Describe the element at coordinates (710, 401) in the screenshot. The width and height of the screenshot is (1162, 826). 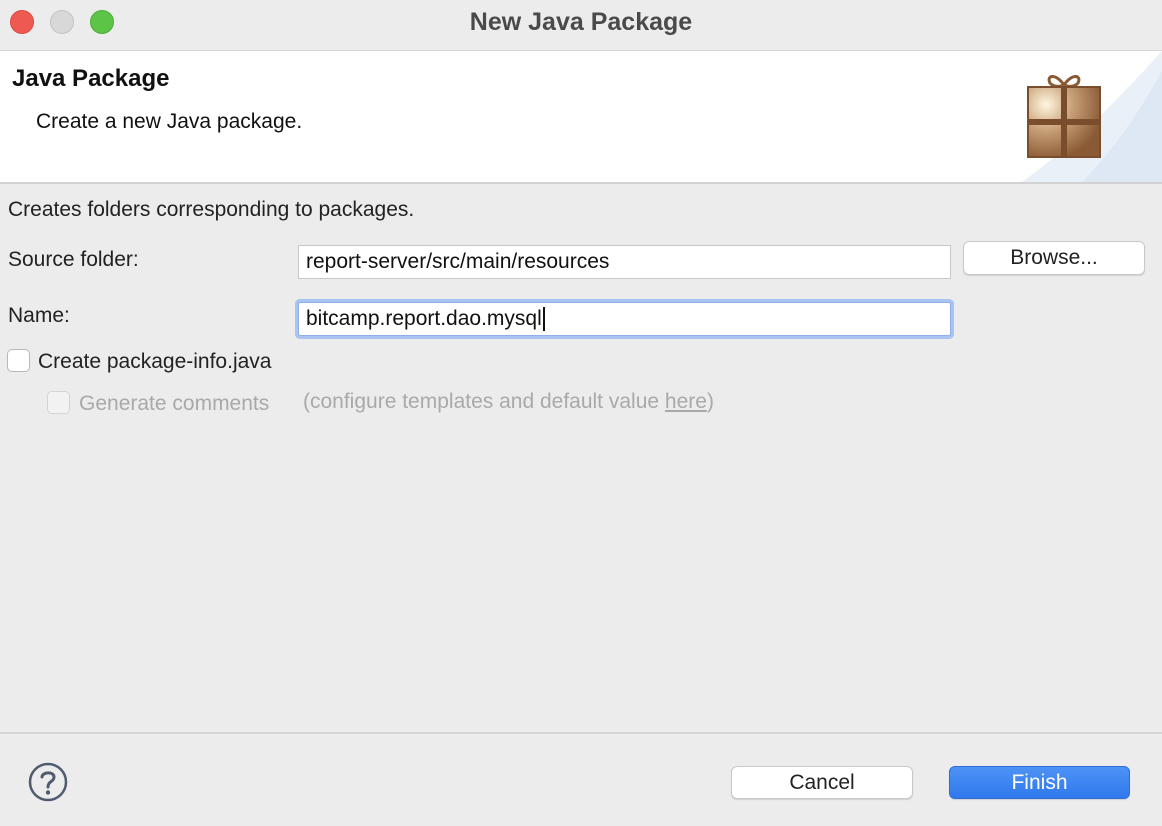
I see `configure-hint-suffix: )` at that location.